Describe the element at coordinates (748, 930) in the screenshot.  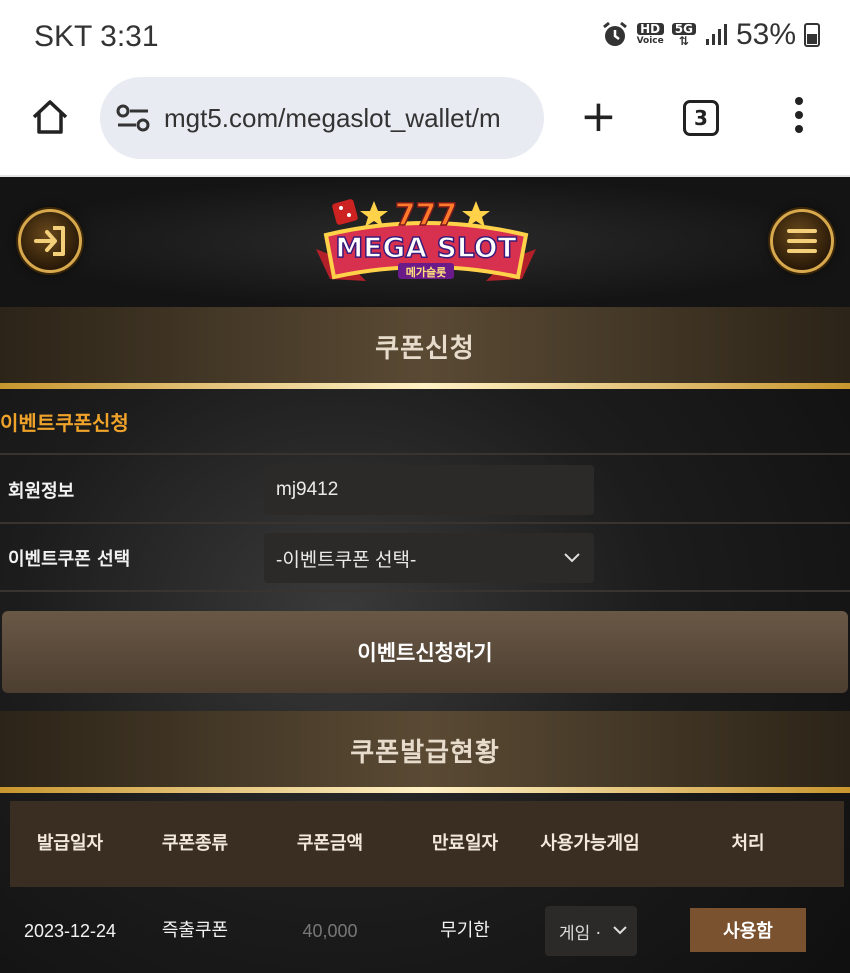
I see `use-coupon-button: 사용함` at that location.